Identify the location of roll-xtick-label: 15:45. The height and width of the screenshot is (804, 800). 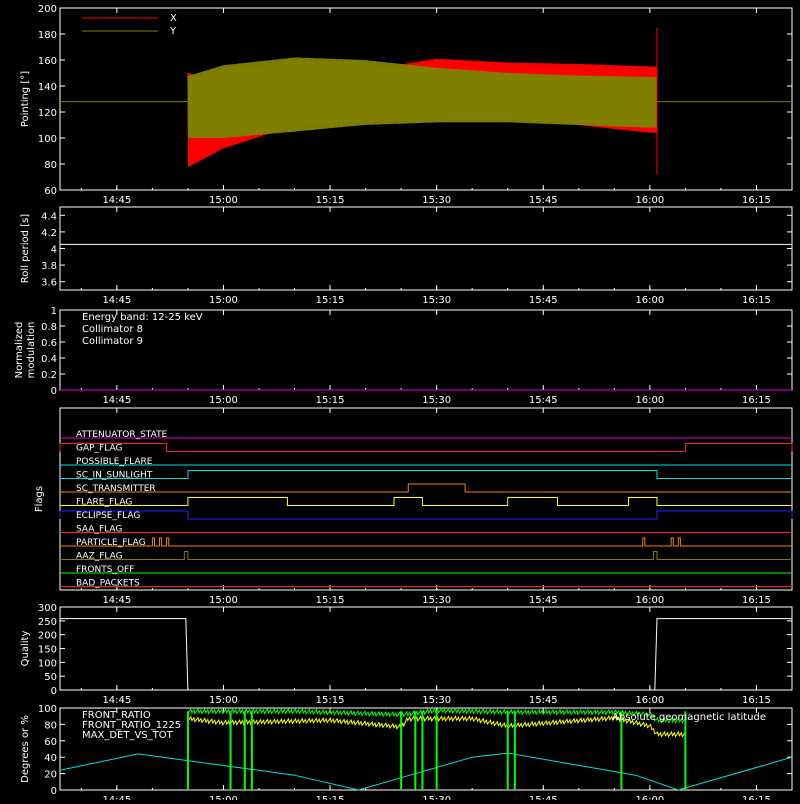
(543, 300).